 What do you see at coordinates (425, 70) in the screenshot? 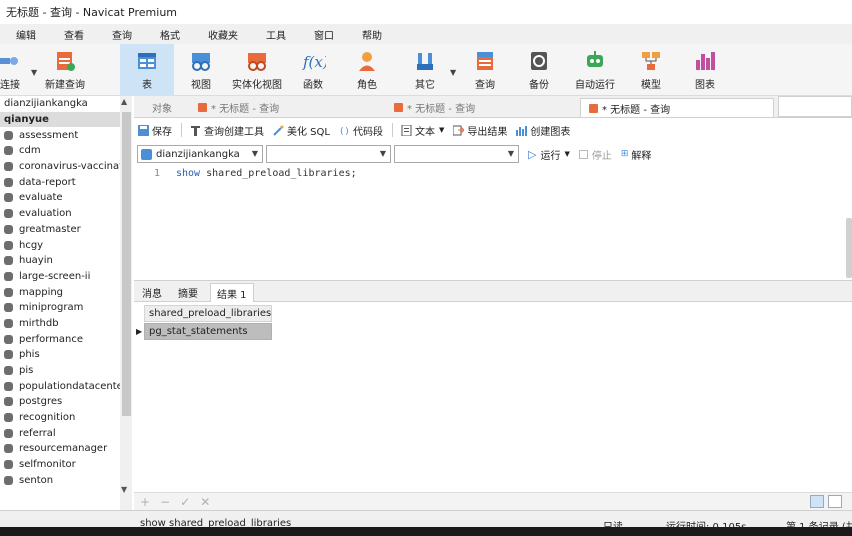
I see `other-button: 其它` at bounding box center [425, 70].